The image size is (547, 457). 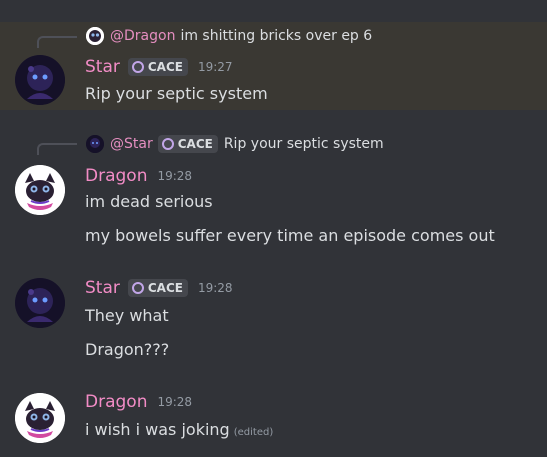 I want to click on reply-text: im shitting bricks over ep 6, so click(x=276, y=36).